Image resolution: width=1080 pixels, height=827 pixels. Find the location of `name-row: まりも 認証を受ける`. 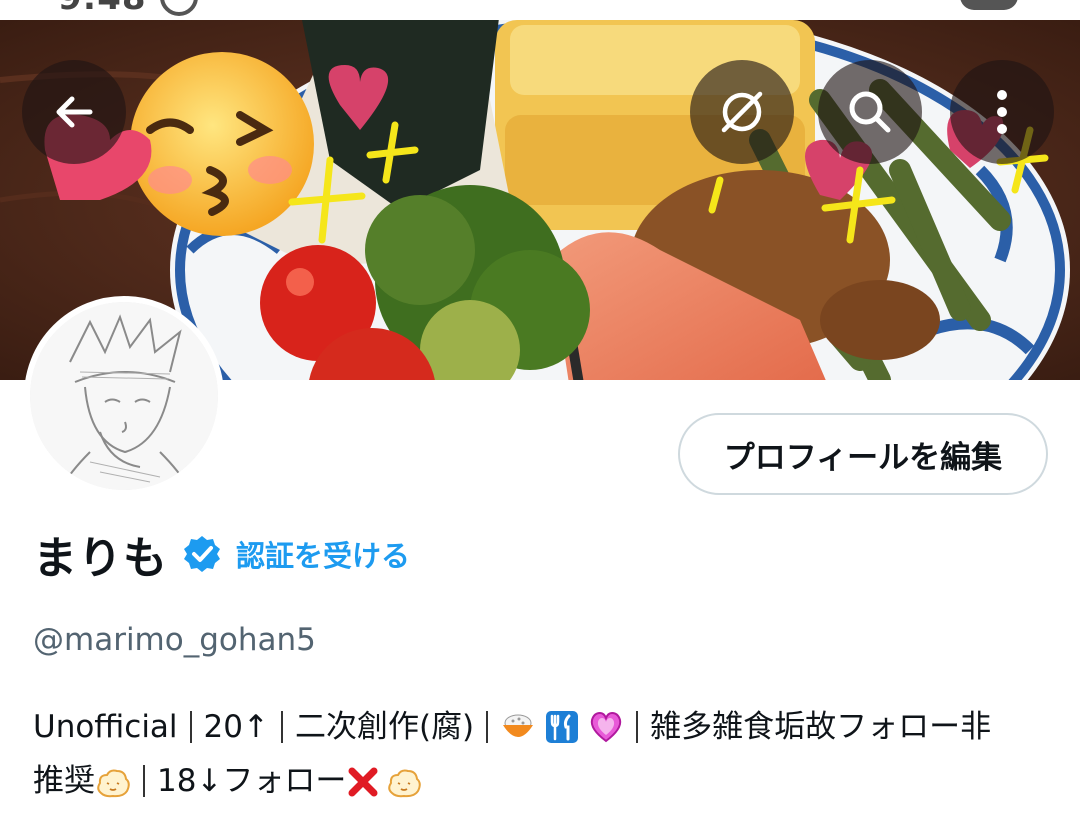

name-row: まりも 認証を受ける is located at coordinates (221, 554).